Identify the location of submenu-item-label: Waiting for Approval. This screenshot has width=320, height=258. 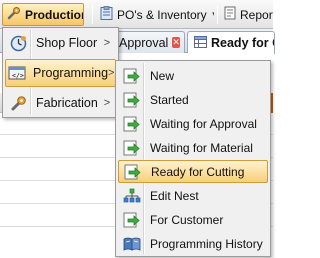
(203, 123).